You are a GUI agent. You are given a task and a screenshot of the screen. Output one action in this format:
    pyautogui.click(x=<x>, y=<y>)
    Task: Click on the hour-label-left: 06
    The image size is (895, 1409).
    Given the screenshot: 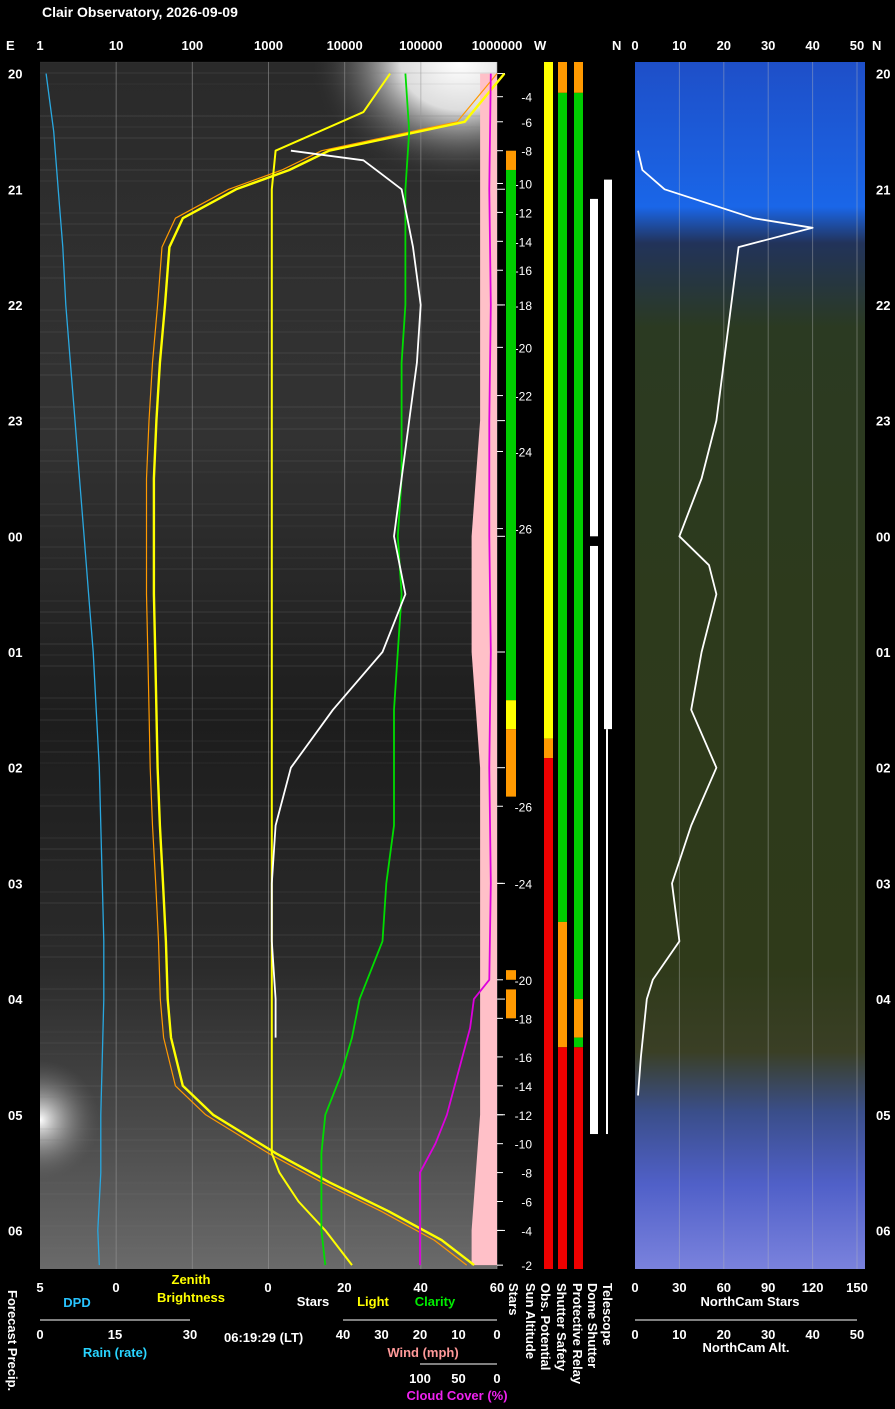 What is the action you would take?
    pyautogui.click(x=15, y=1230)
    